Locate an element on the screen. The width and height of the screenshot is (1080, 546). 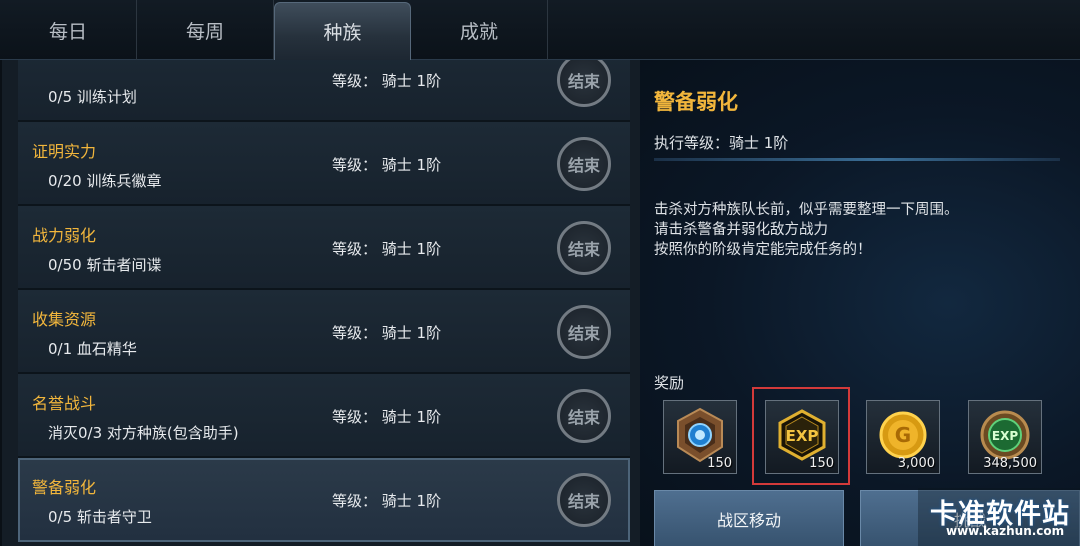
description-line: 请击杀警备并弱化敌方战力 is located at coordinates (741, 230).